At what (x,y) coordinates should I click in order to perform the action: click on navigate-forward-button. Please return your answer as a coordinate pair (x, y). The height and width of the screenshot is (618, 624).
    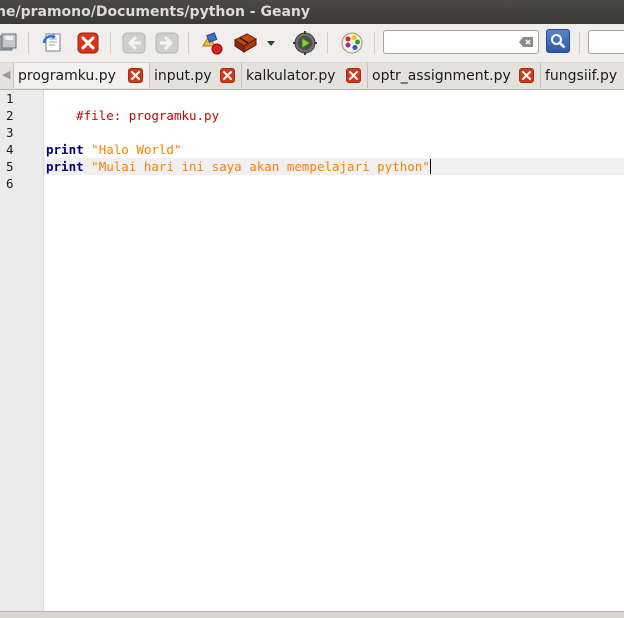
    Looking at the image, I should click on (167, 43).